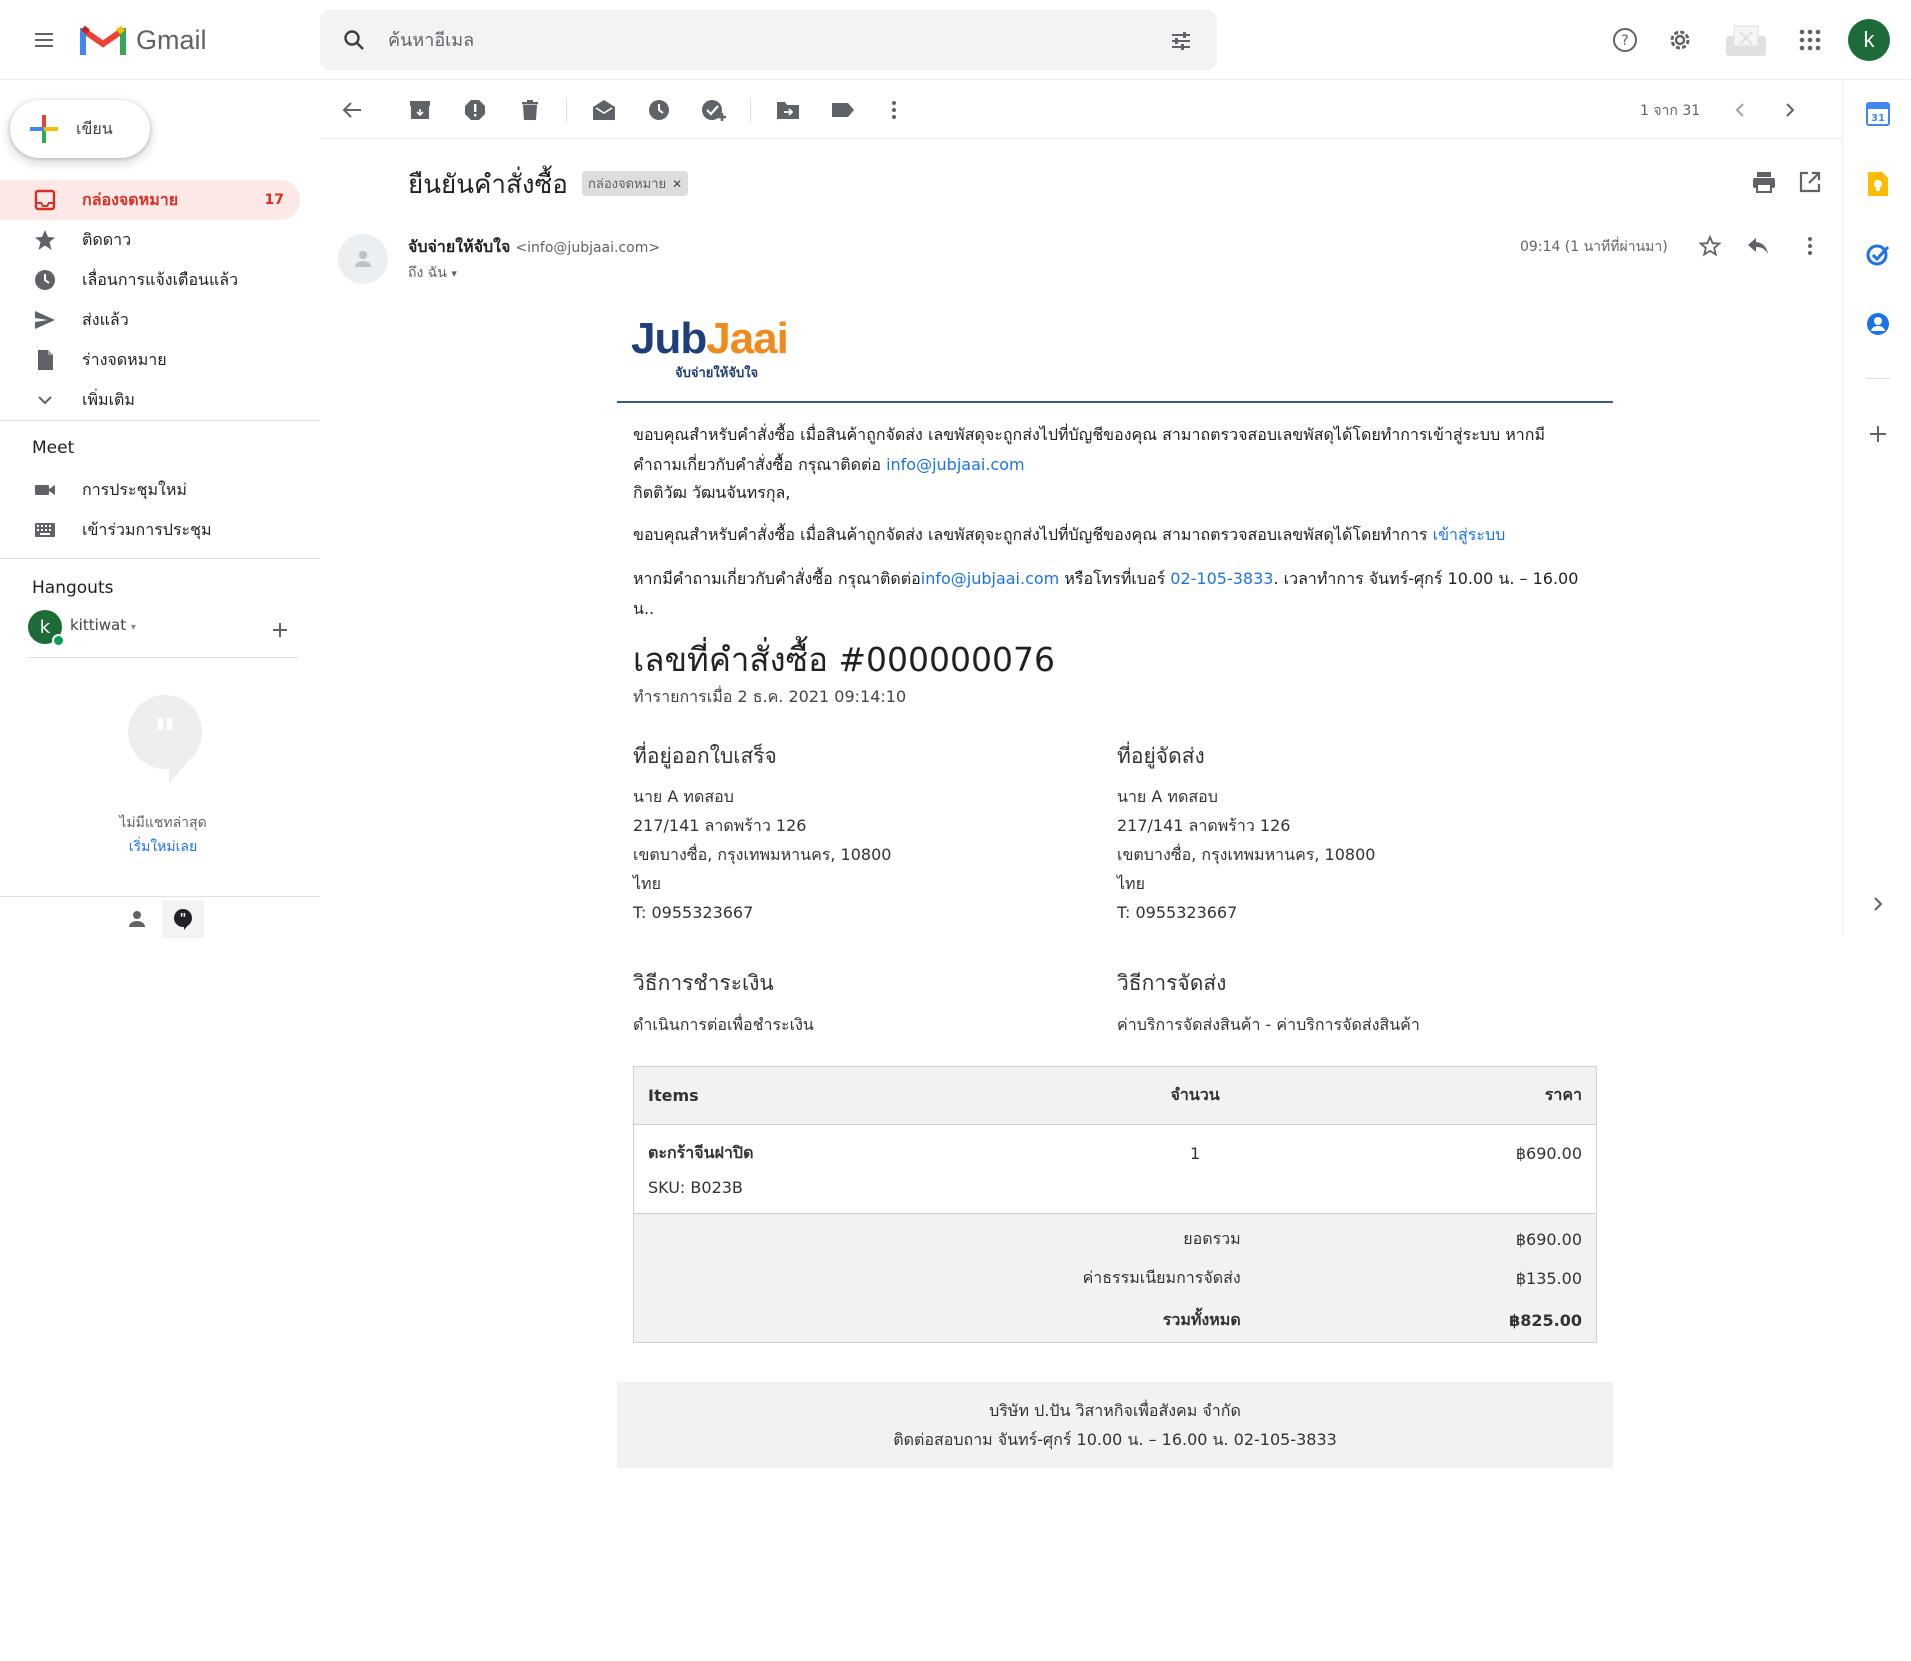  I want to click on address-line: นาย A ทดสอบ, so click(683, 796).